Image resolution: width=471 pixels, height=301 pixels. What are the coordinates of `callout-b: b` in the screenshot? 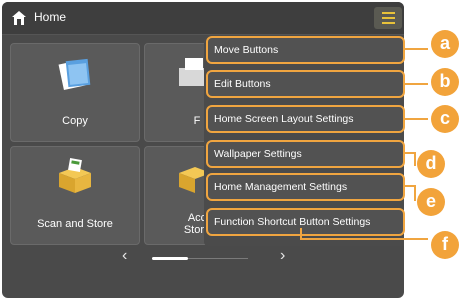 It's located at (445, 82).